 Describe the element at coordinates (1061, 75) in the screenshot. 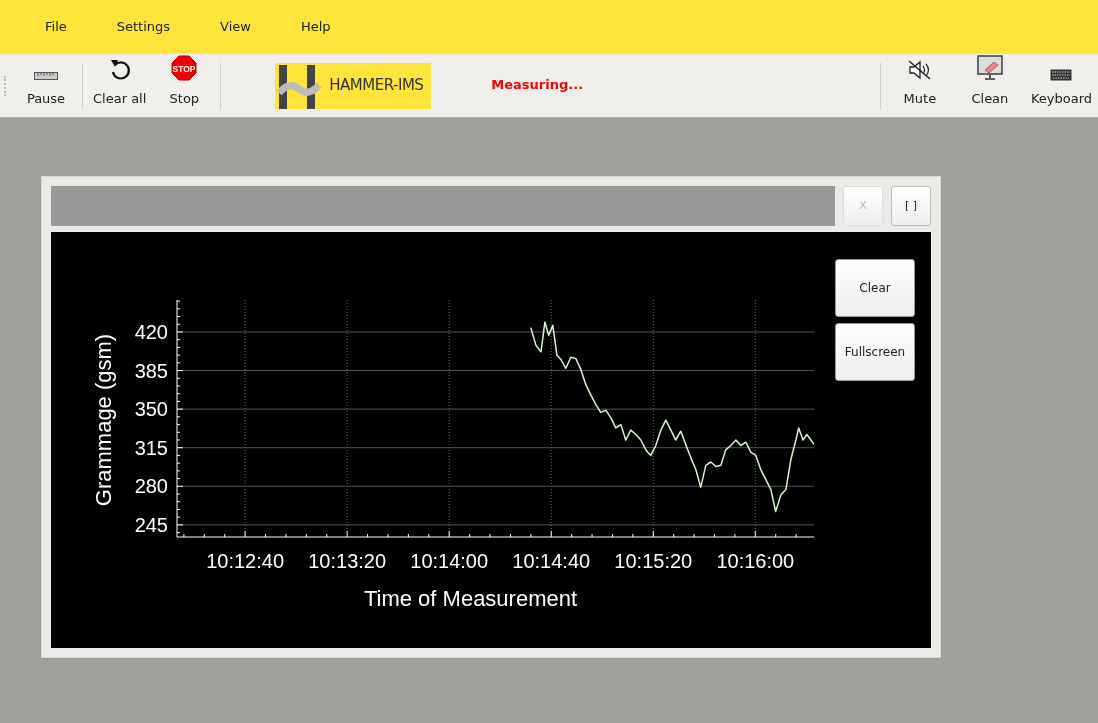

I see `keyboard-icon` at that location.